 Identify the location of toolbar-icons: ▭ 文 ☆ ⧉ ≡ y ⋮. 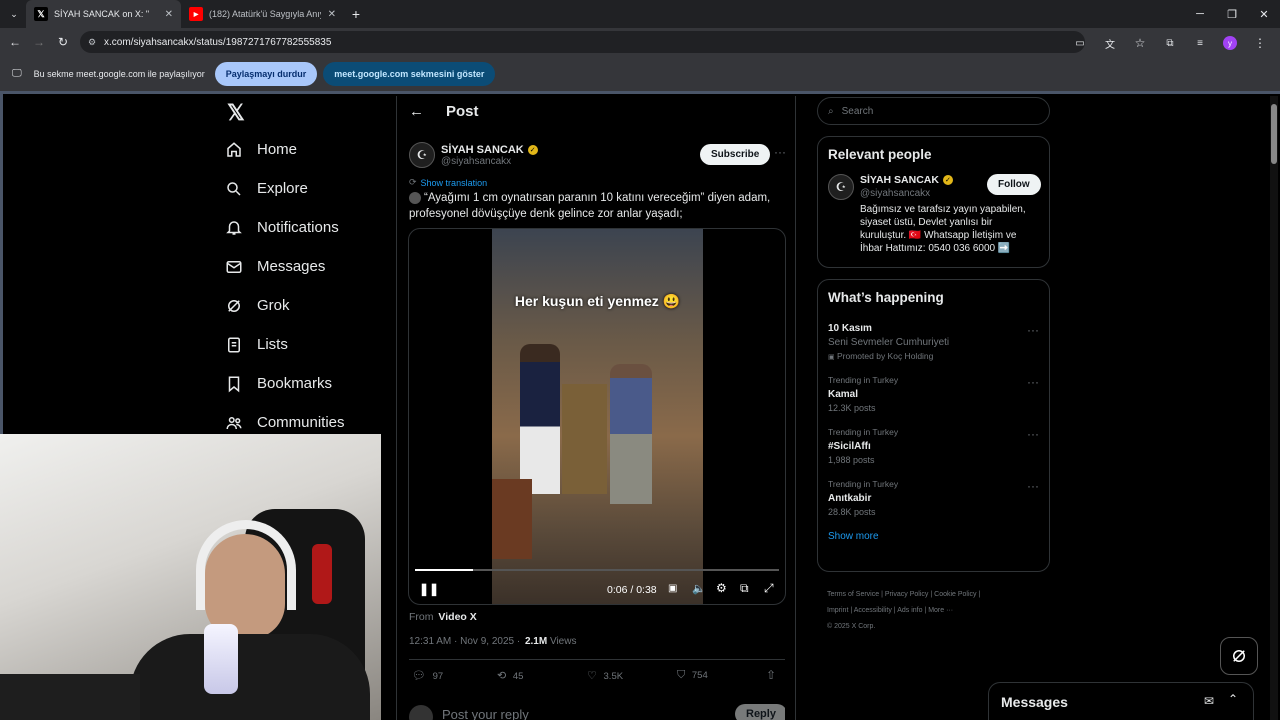
(1170, 43).